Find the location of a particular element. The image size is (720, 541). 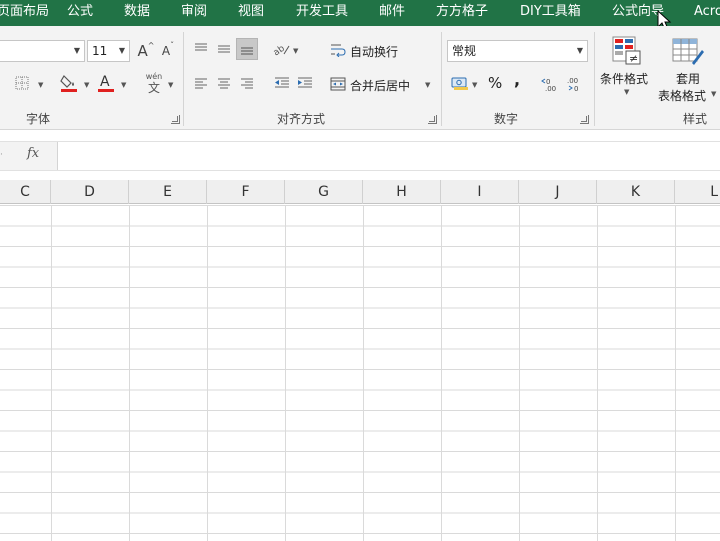

align-bottom-icon is located at coordinates (247, 51).